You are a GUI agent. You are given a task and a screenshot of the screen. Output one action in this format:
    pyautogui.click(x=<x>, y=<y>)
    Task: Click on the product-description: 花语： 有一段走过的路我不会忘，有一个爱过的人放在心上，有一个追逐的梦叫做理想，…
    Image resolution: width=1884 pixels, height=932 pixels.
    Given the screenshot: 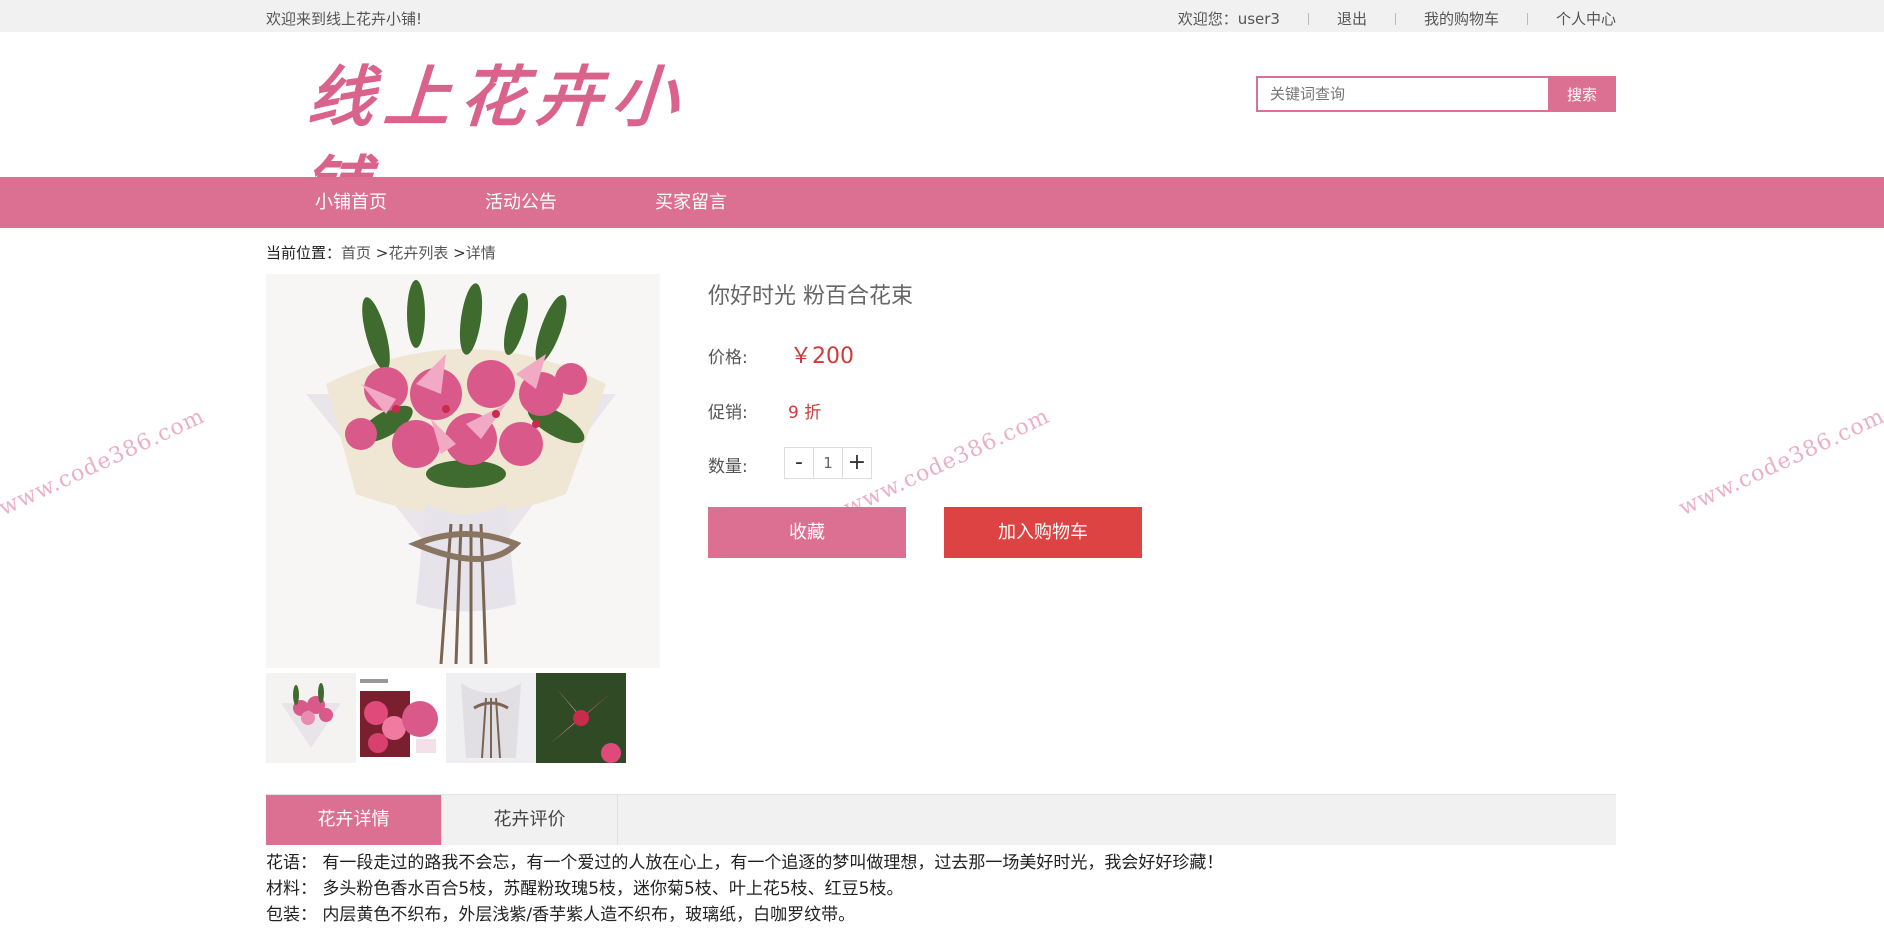 What is the action you would take?
    pyautogui.click(x=941, y=889)
    